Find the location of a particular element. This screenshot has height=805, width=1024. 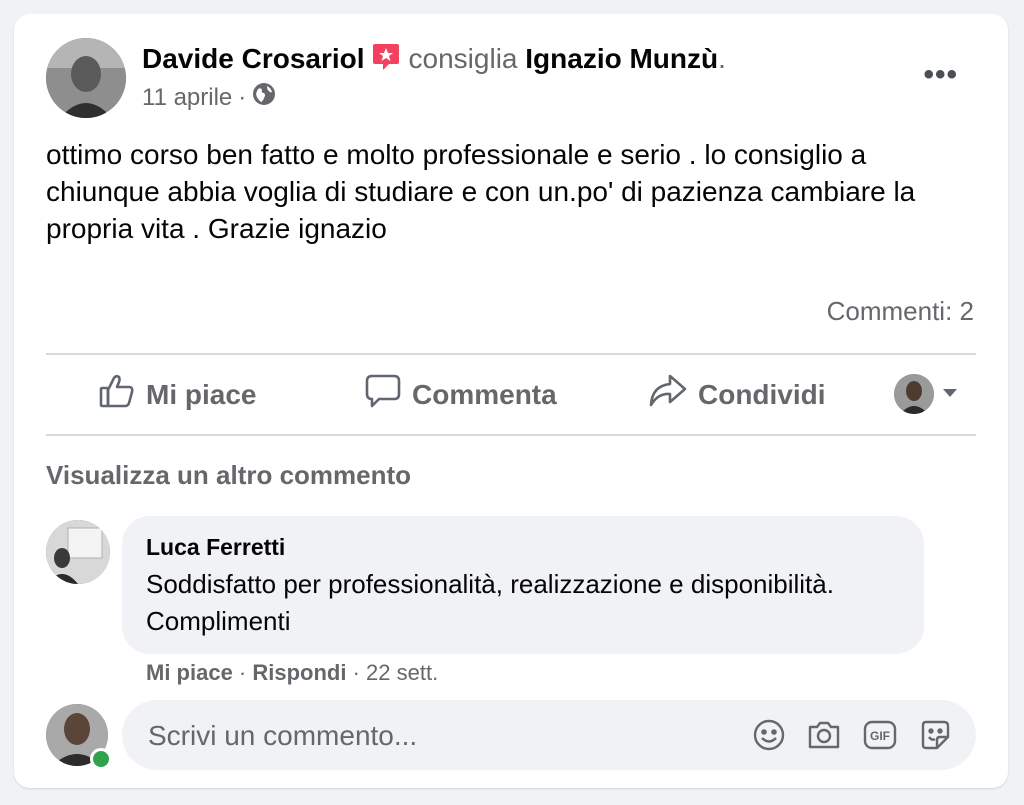

more-options-icon: ••• is located at coordinates (940, 75).